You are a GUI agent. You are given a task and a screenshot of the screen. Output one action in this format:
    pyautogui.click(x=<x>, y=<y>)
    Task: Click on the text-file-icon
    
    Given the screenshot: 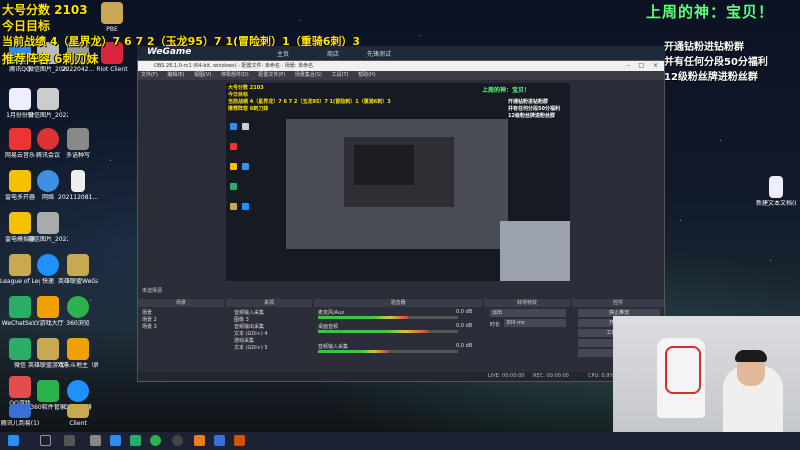 What is the action you would take?
    pyautogui.click(x=776, y=187)
    